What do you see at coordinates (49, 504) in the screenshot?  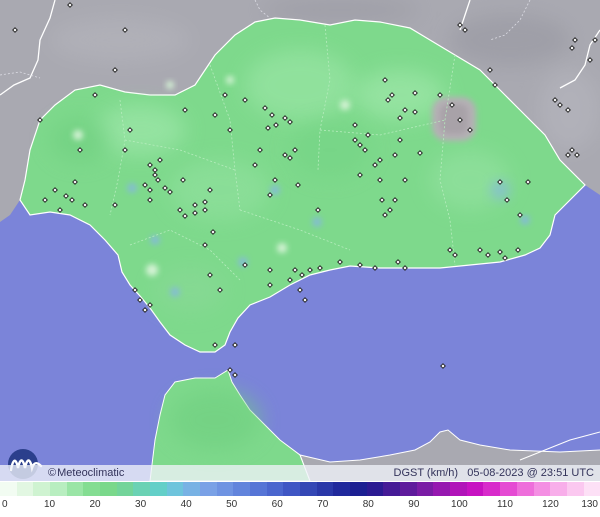 I see `legend-tick-label: 10` at bounding box center [49, 504].